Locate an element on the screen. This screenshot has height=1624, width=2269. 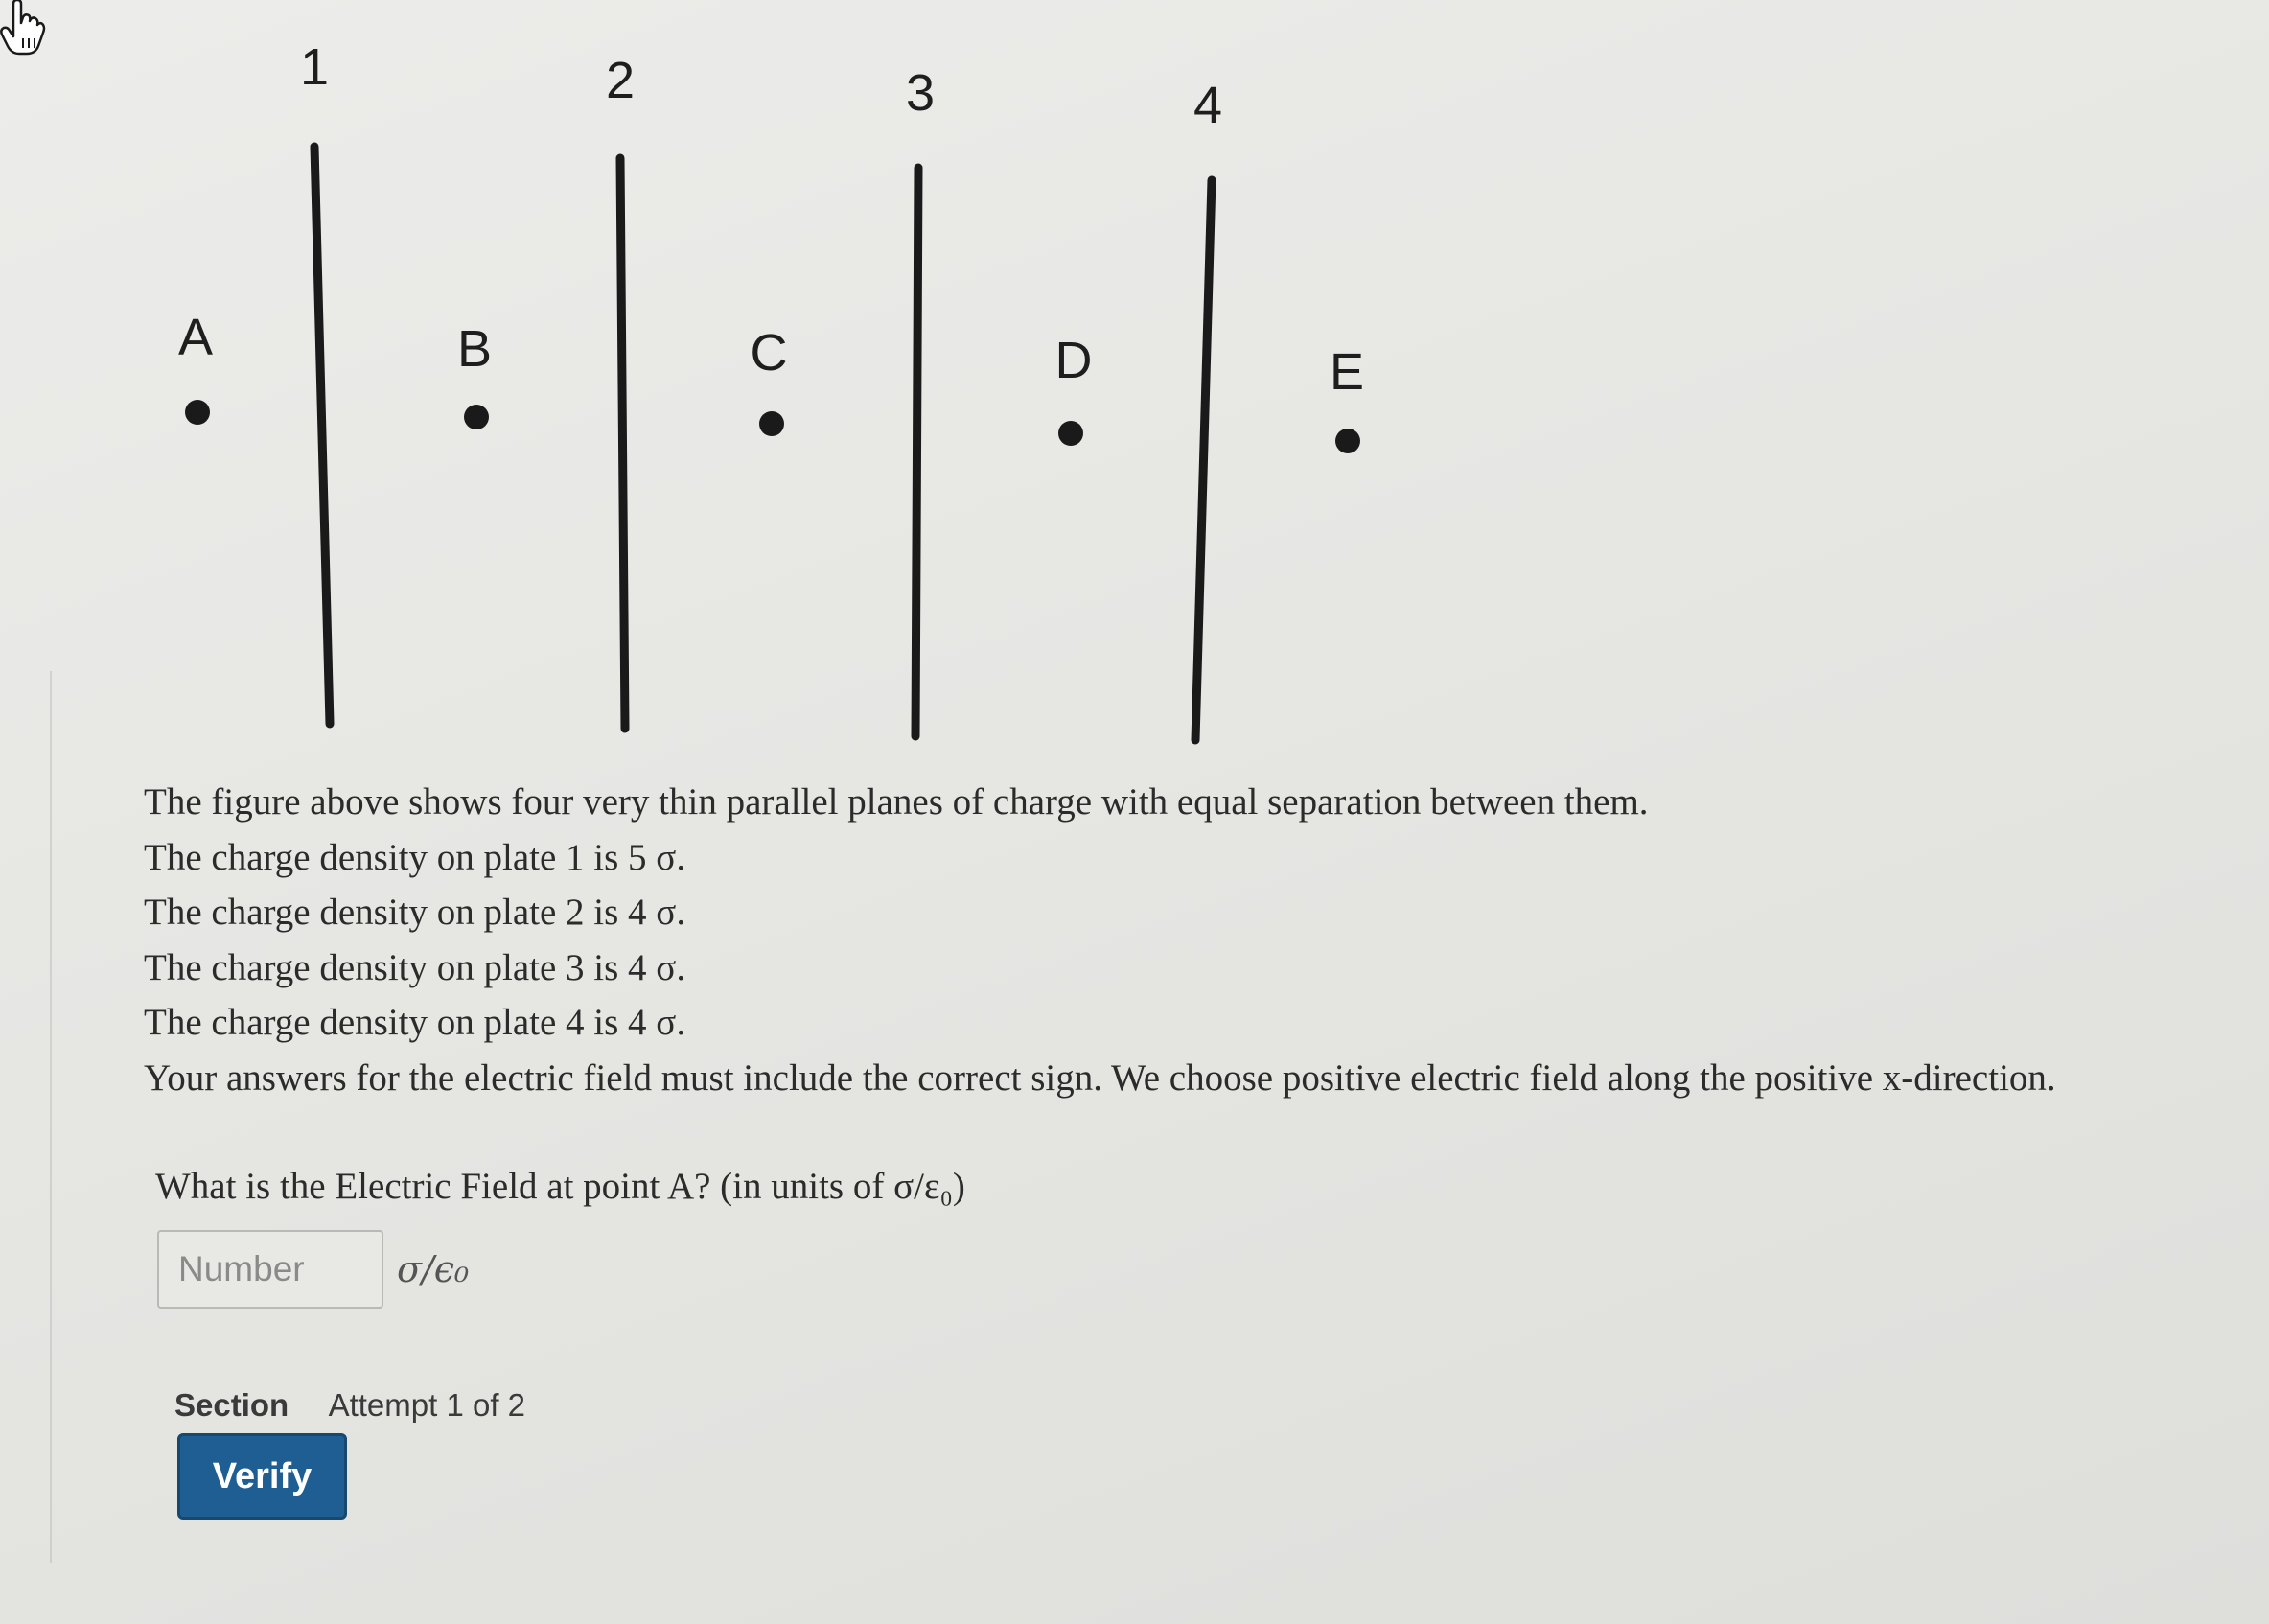
point-c-dot is located at coordinates (772, 424).